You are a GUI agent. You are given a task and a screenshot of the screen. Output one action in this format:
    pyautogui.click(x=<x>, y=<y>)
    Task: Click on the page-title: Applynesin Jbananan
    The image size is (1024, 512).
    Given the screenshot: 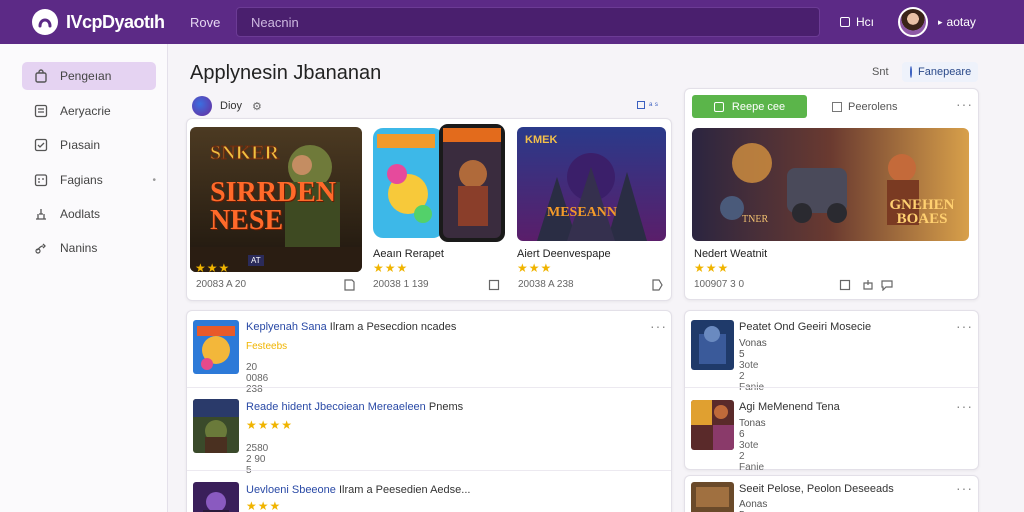 What is the action you would take?
    pyautogui.click(x=286, y=73)
    